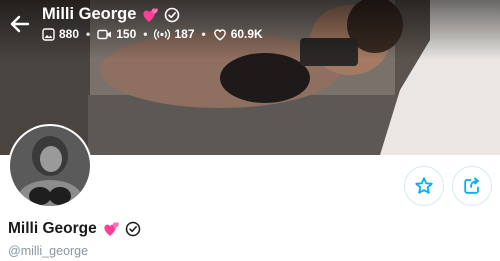 The height and width of the screenshot is (261, 500). I want to click on stat-streams: 187, so click(174, 34).